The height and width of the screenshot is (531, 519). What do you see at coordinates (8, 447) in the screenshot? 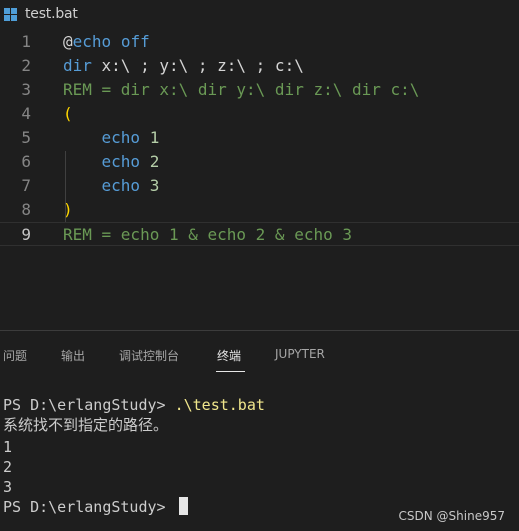
I see `terminal-output-line: 1` at bounding box center [8, 447].